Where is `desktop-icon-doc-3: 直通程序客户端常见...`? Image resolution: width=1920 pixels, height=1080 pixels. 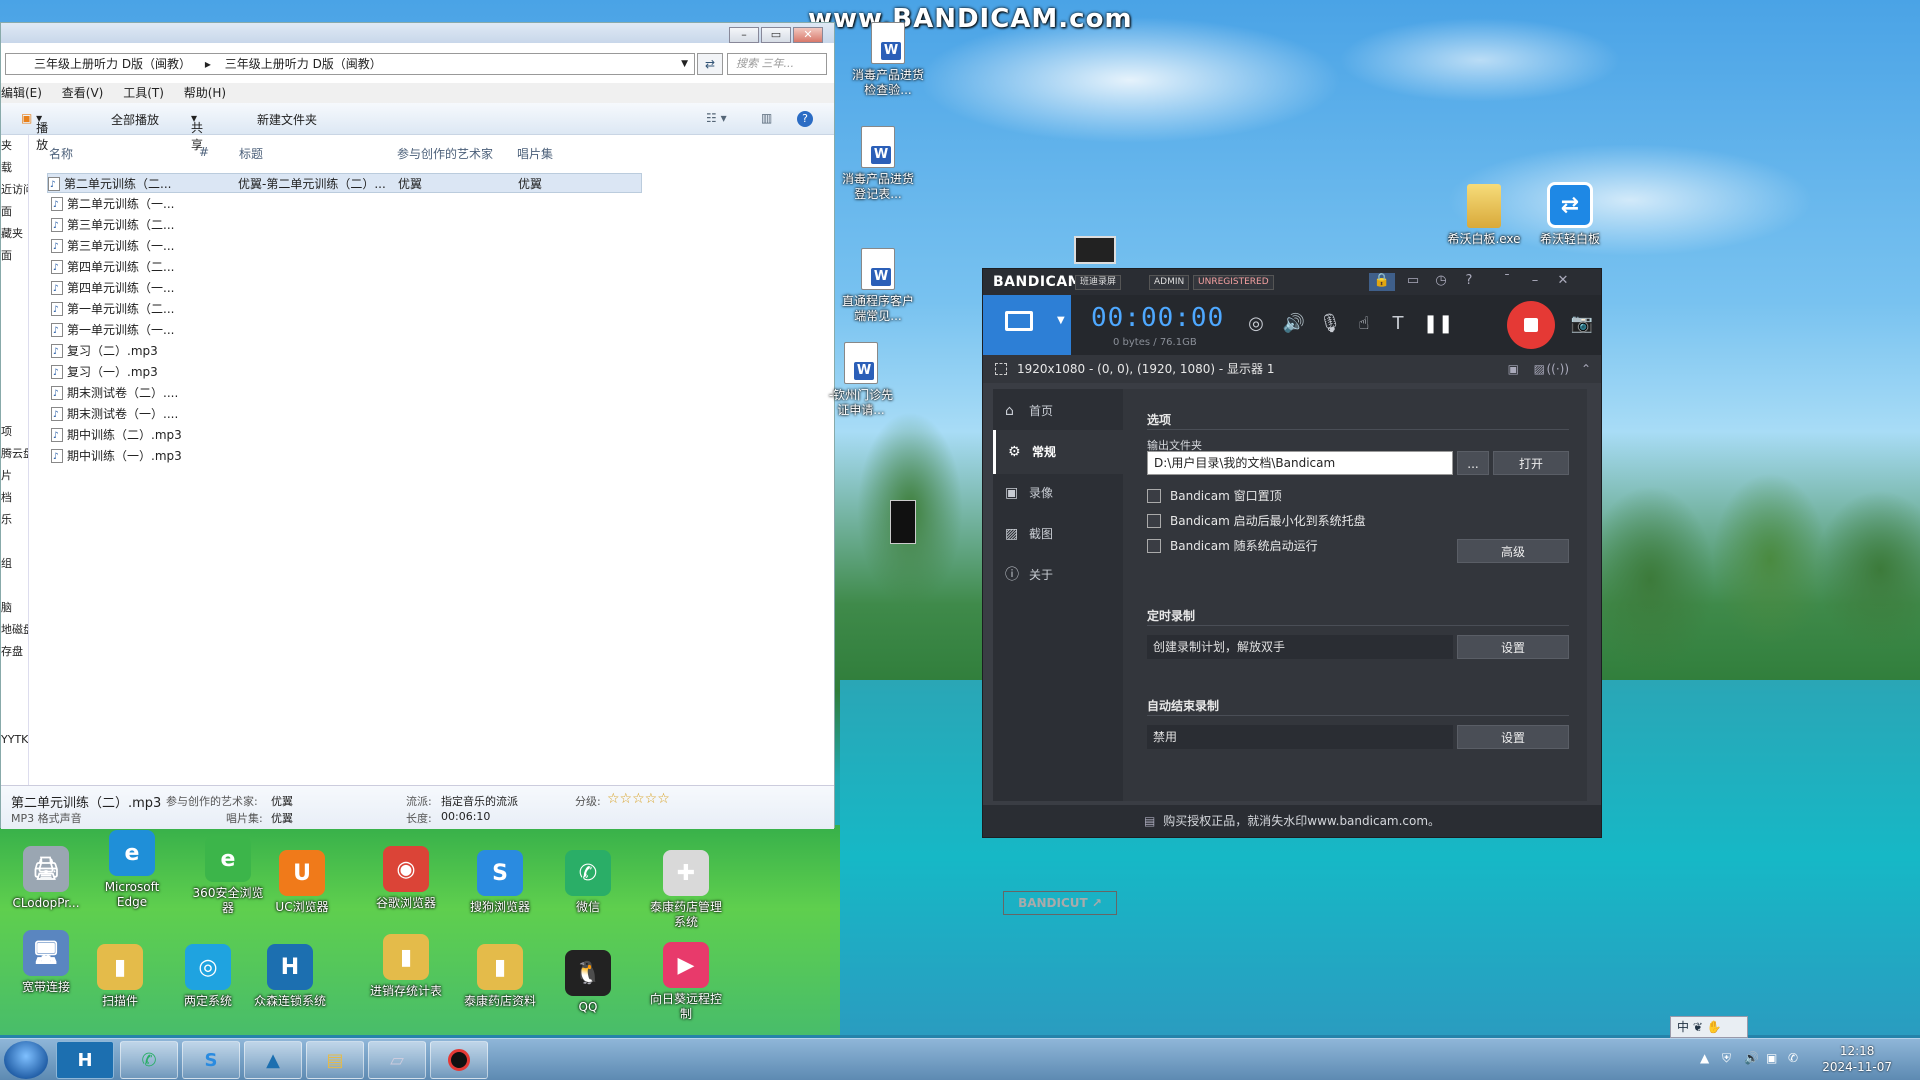 desktop-icon-doc-3: 直通程序客户端常见... is located at coordinates (878, 286).